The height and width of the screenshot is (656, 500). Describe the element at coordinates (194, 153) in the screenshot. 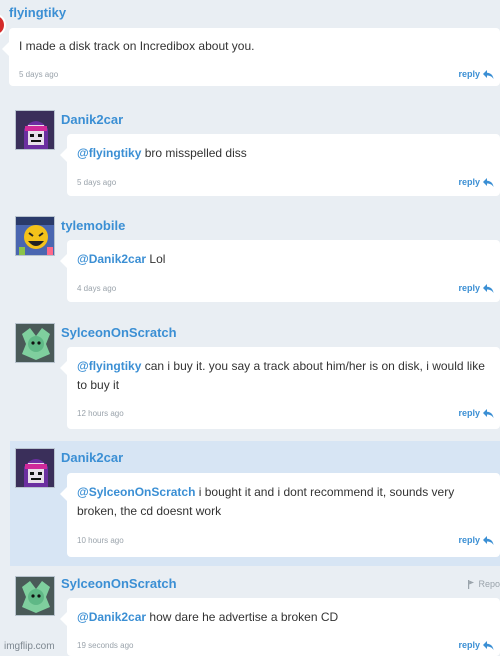

I see `comment-body: bro misspelled diss` at that location.